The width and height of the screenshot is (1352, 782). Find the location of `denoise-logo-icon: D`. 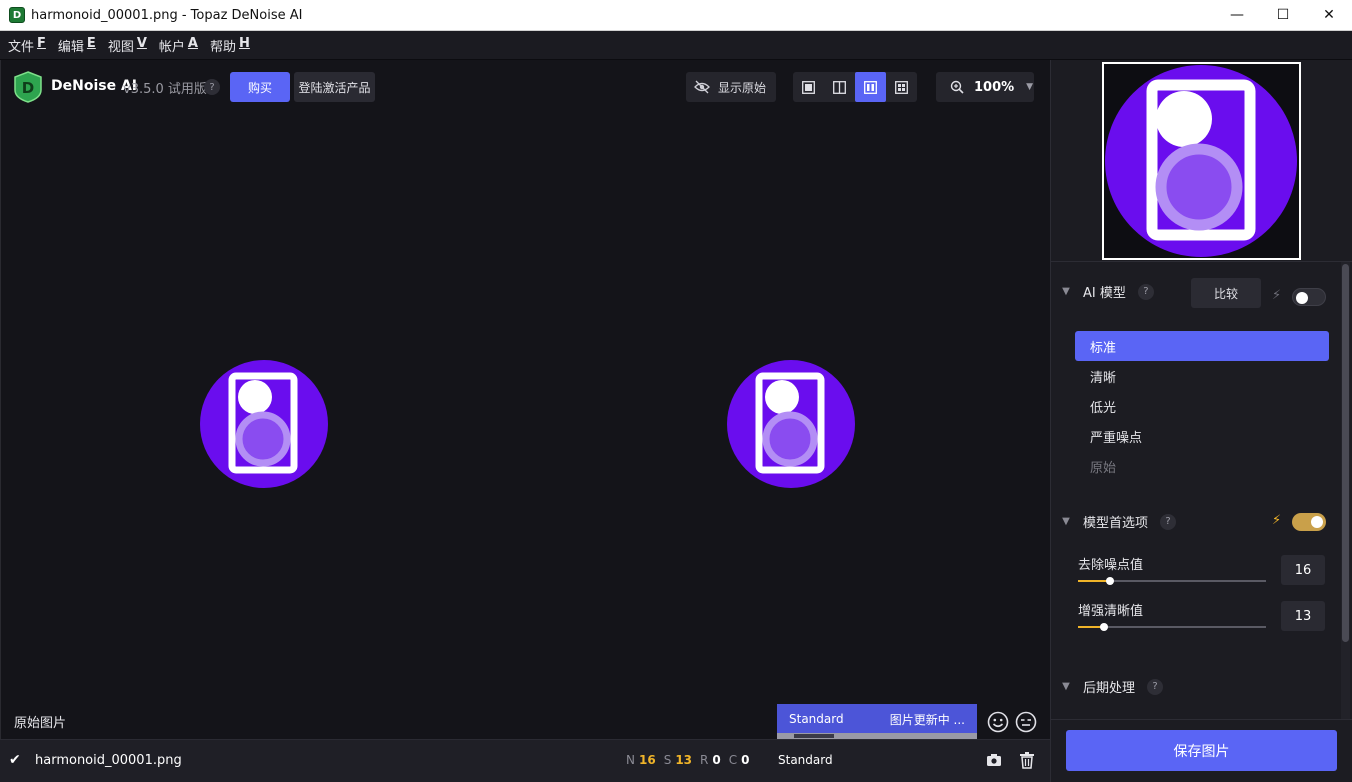

denoise-logo-icon: D is located at coordinates (28, 87).